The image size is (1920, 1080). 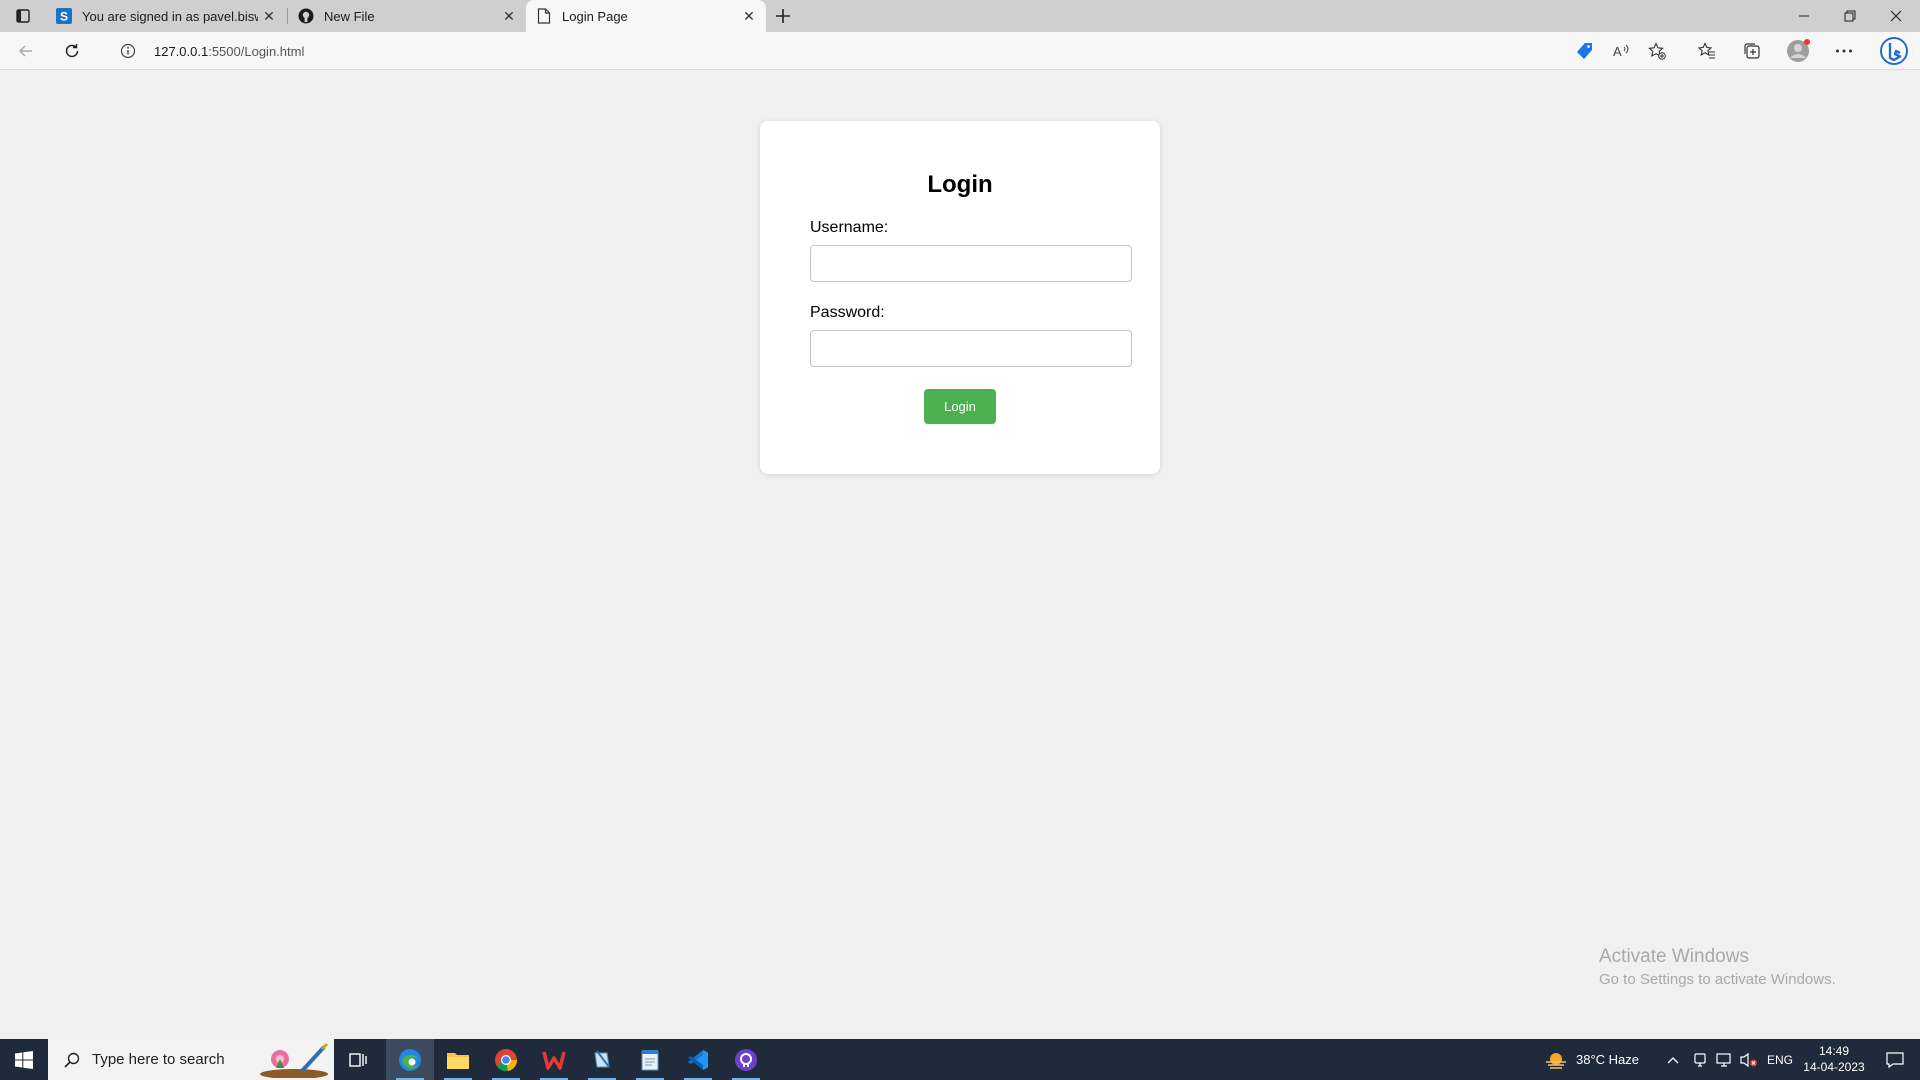 I want to click on tab-actions-icon, so click(x=23, y=16).